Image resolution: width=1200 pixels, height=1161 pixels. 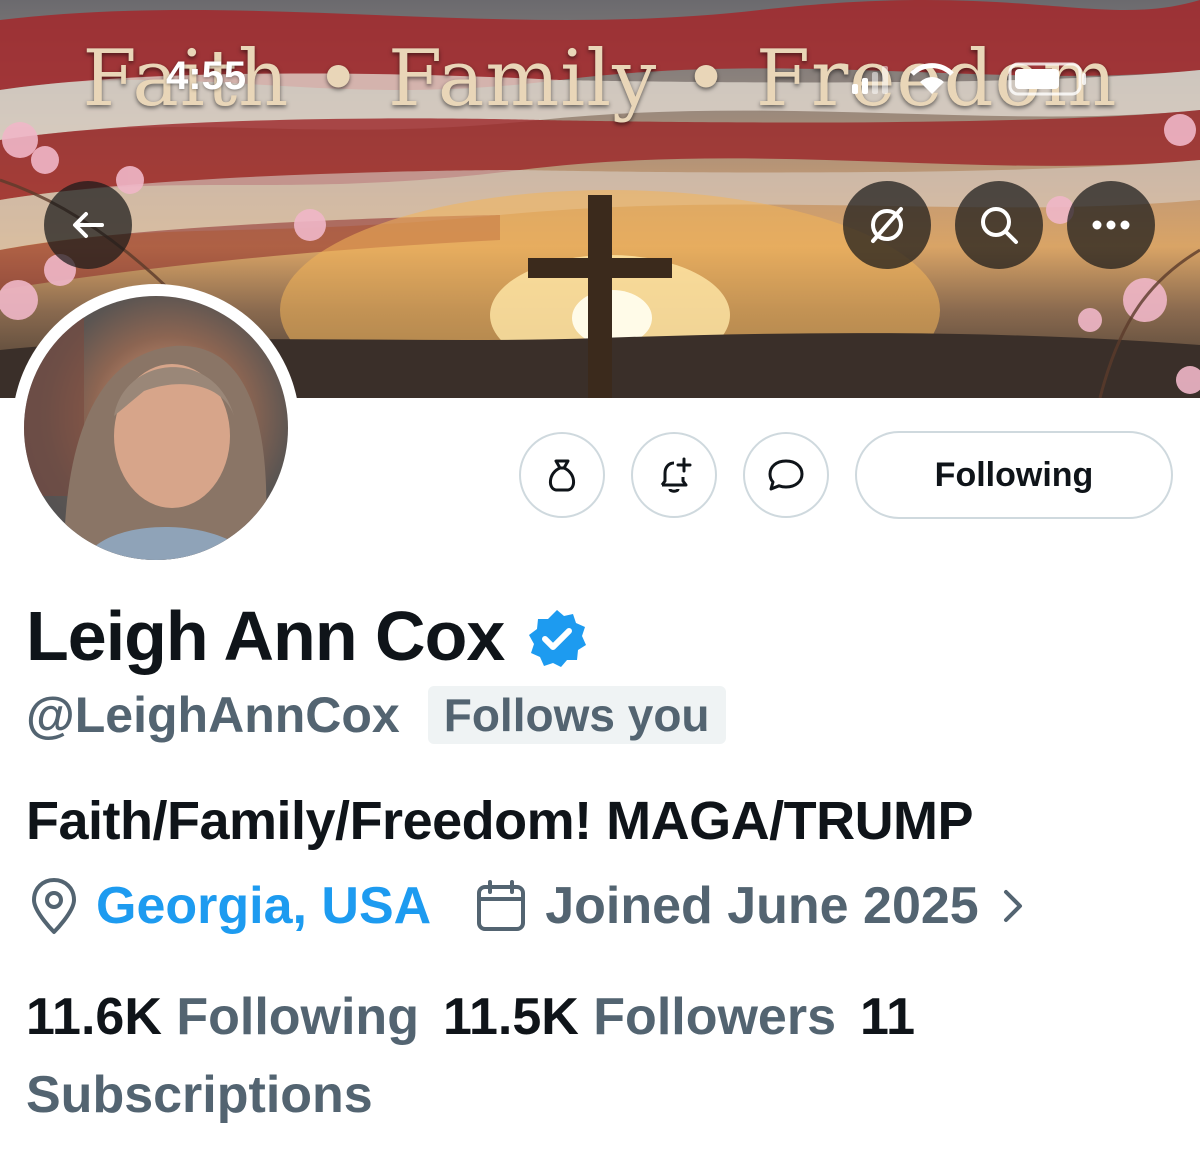 I want to click on handle-row: @LeighAnnCox Follows you, so click(x=376, y=715).